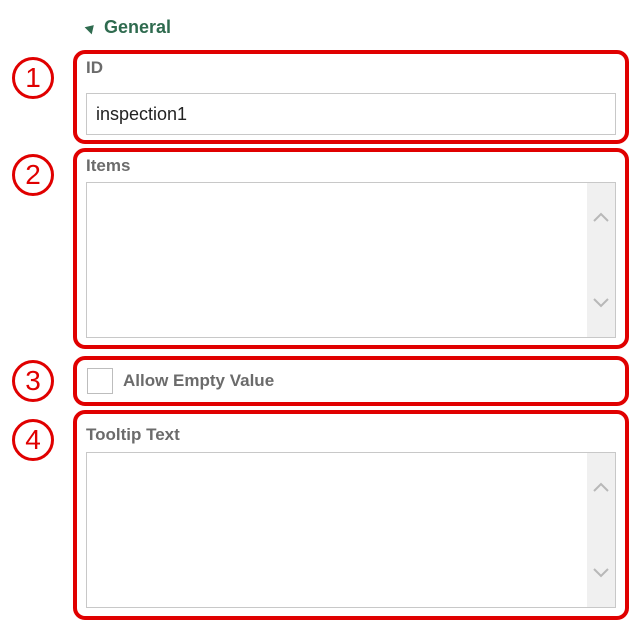  I want to click on marker-1: 1, so click(33, 78).